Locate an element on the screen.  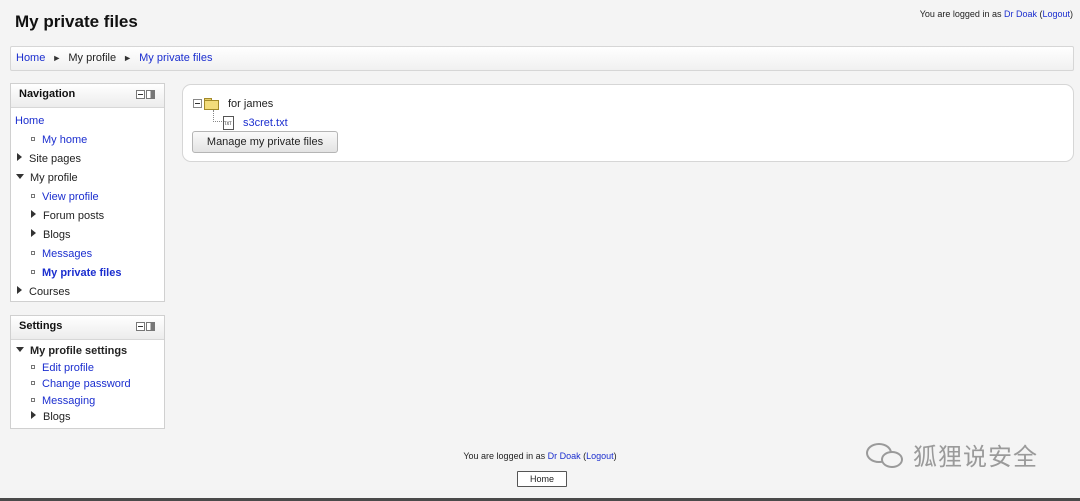
nav-item-home: Home is located at coordinates (87, 121).